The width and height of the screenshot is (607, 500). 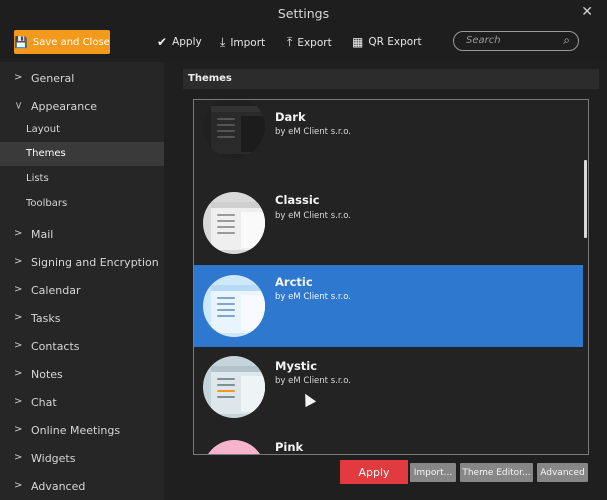 I want to click on save-icon: 💾, so click(x=21, y=42).